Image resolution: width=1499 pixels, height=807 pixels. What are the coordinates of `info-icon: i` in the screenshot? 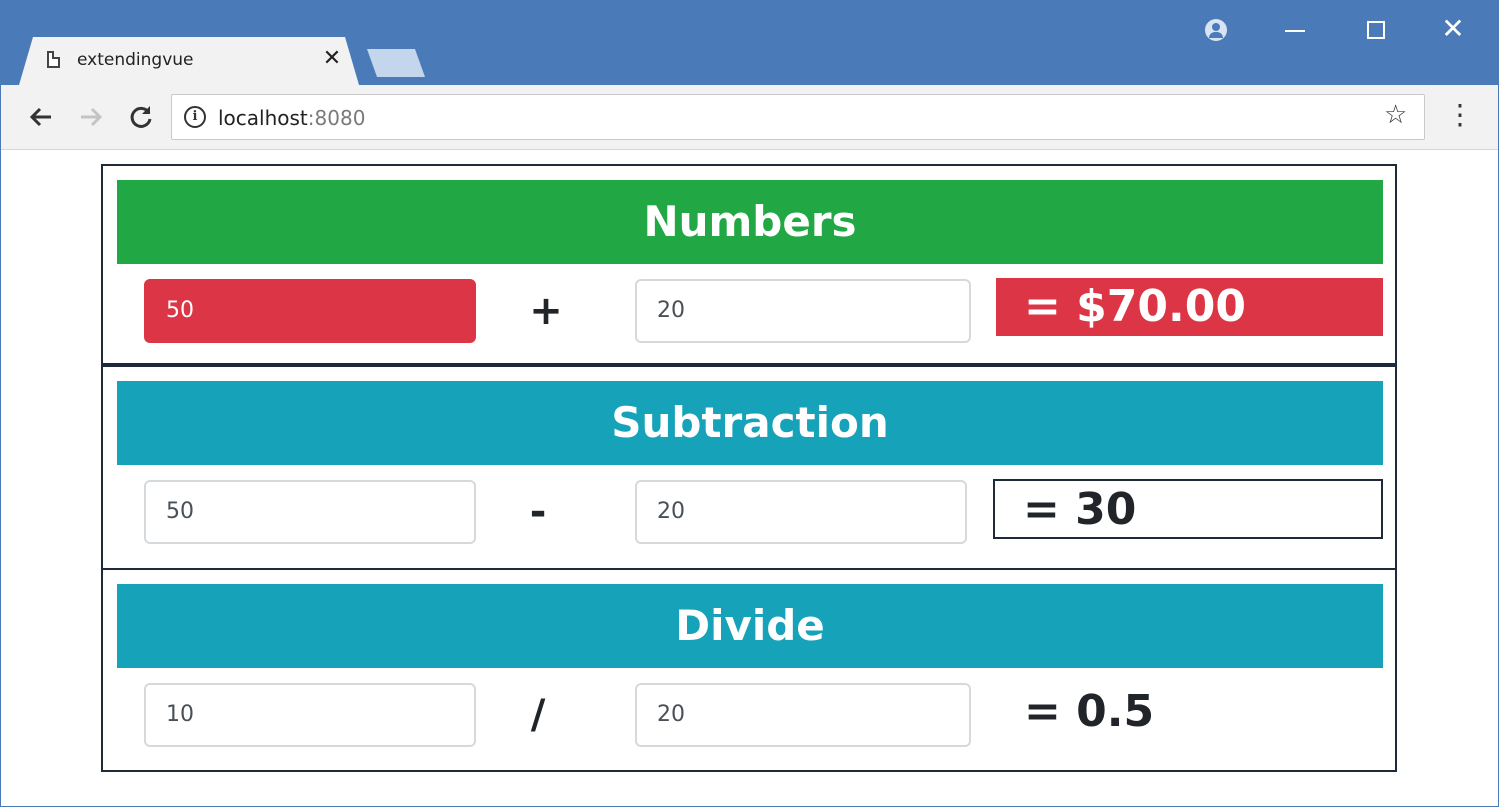 It's located at (195, 117).